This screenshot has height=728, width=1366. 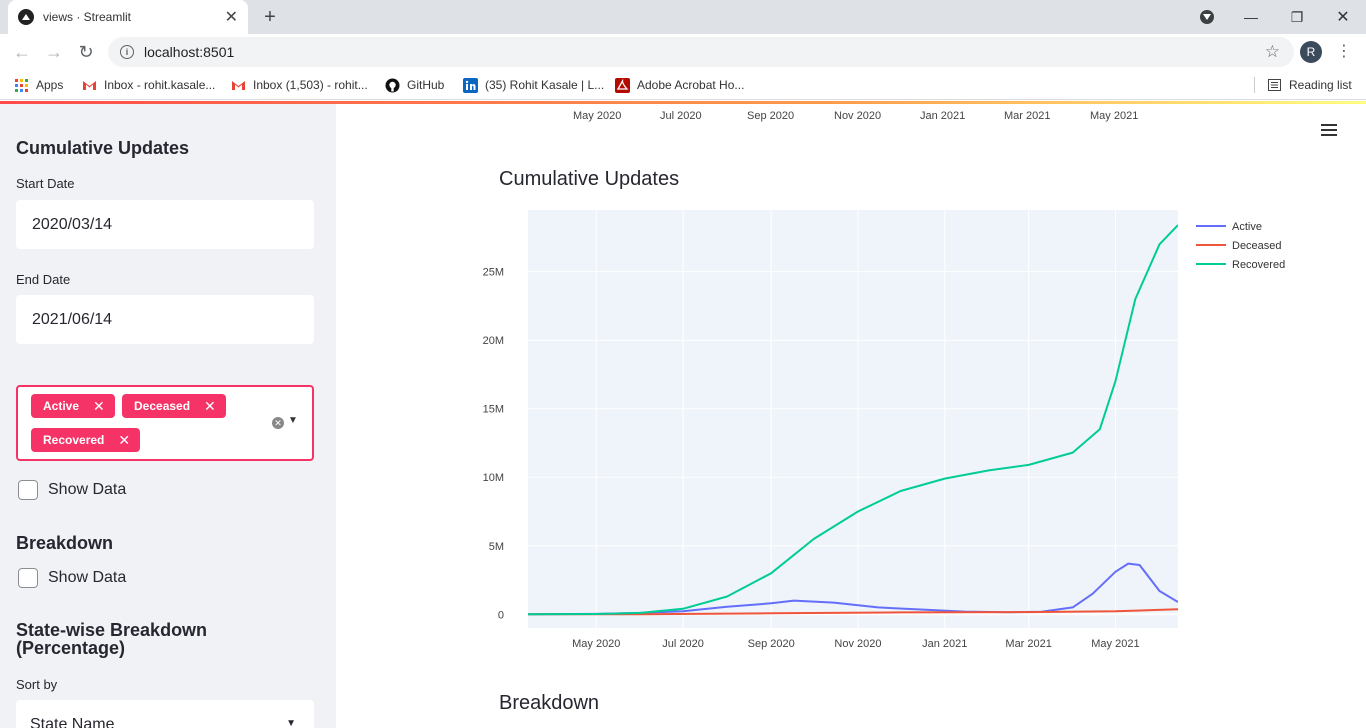 I want to click on chart-title: Cumulative Updates, so click(x=589, y=179).